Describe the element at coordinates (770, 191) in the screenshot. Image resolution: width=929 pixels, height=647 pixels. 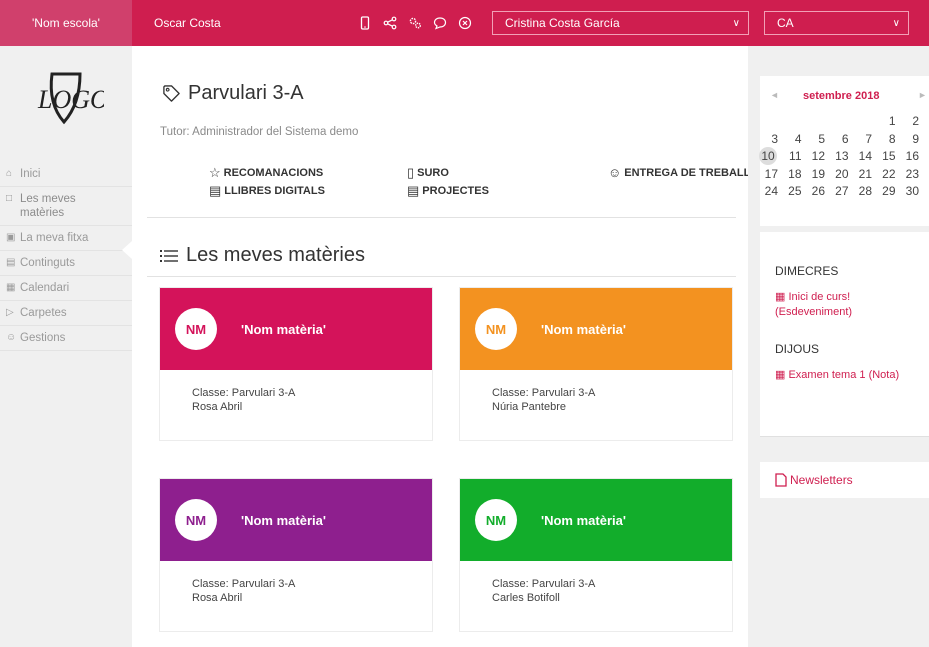
I see `calendar-day: 24` at that location.